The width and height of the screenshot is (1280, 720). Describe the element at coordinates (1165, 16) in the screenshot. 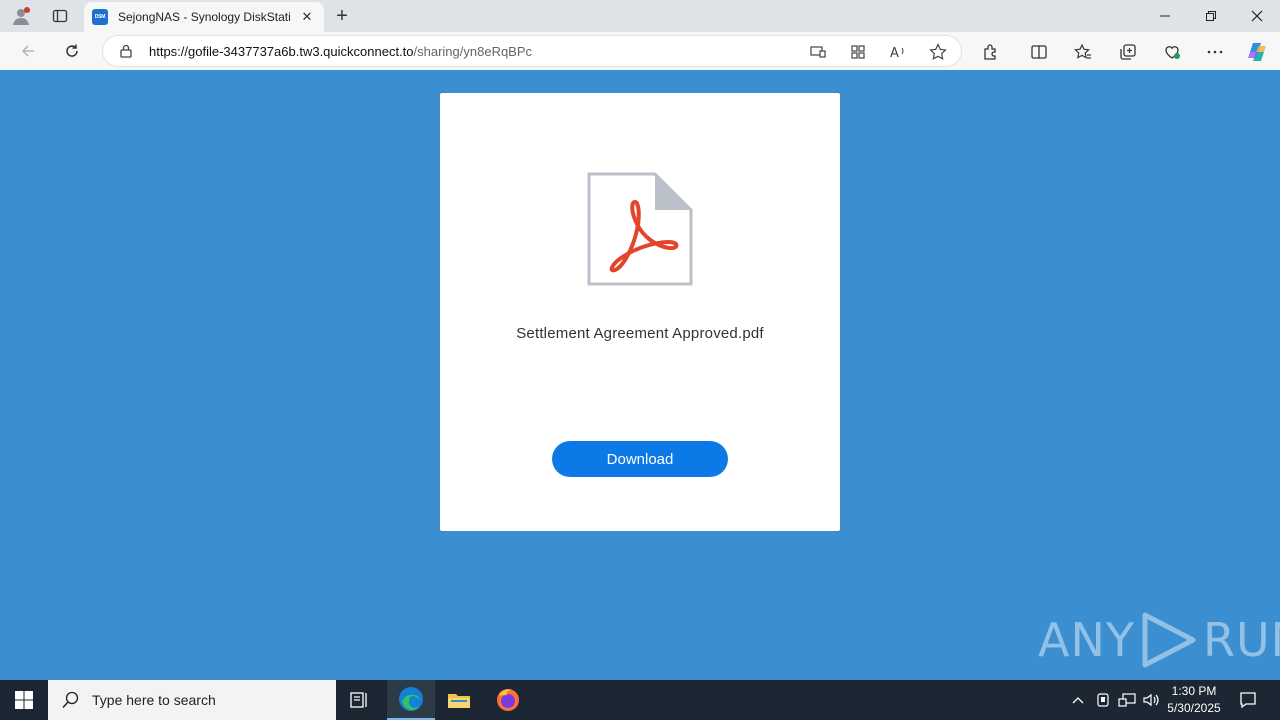

I see `minimize-icon` at that location.